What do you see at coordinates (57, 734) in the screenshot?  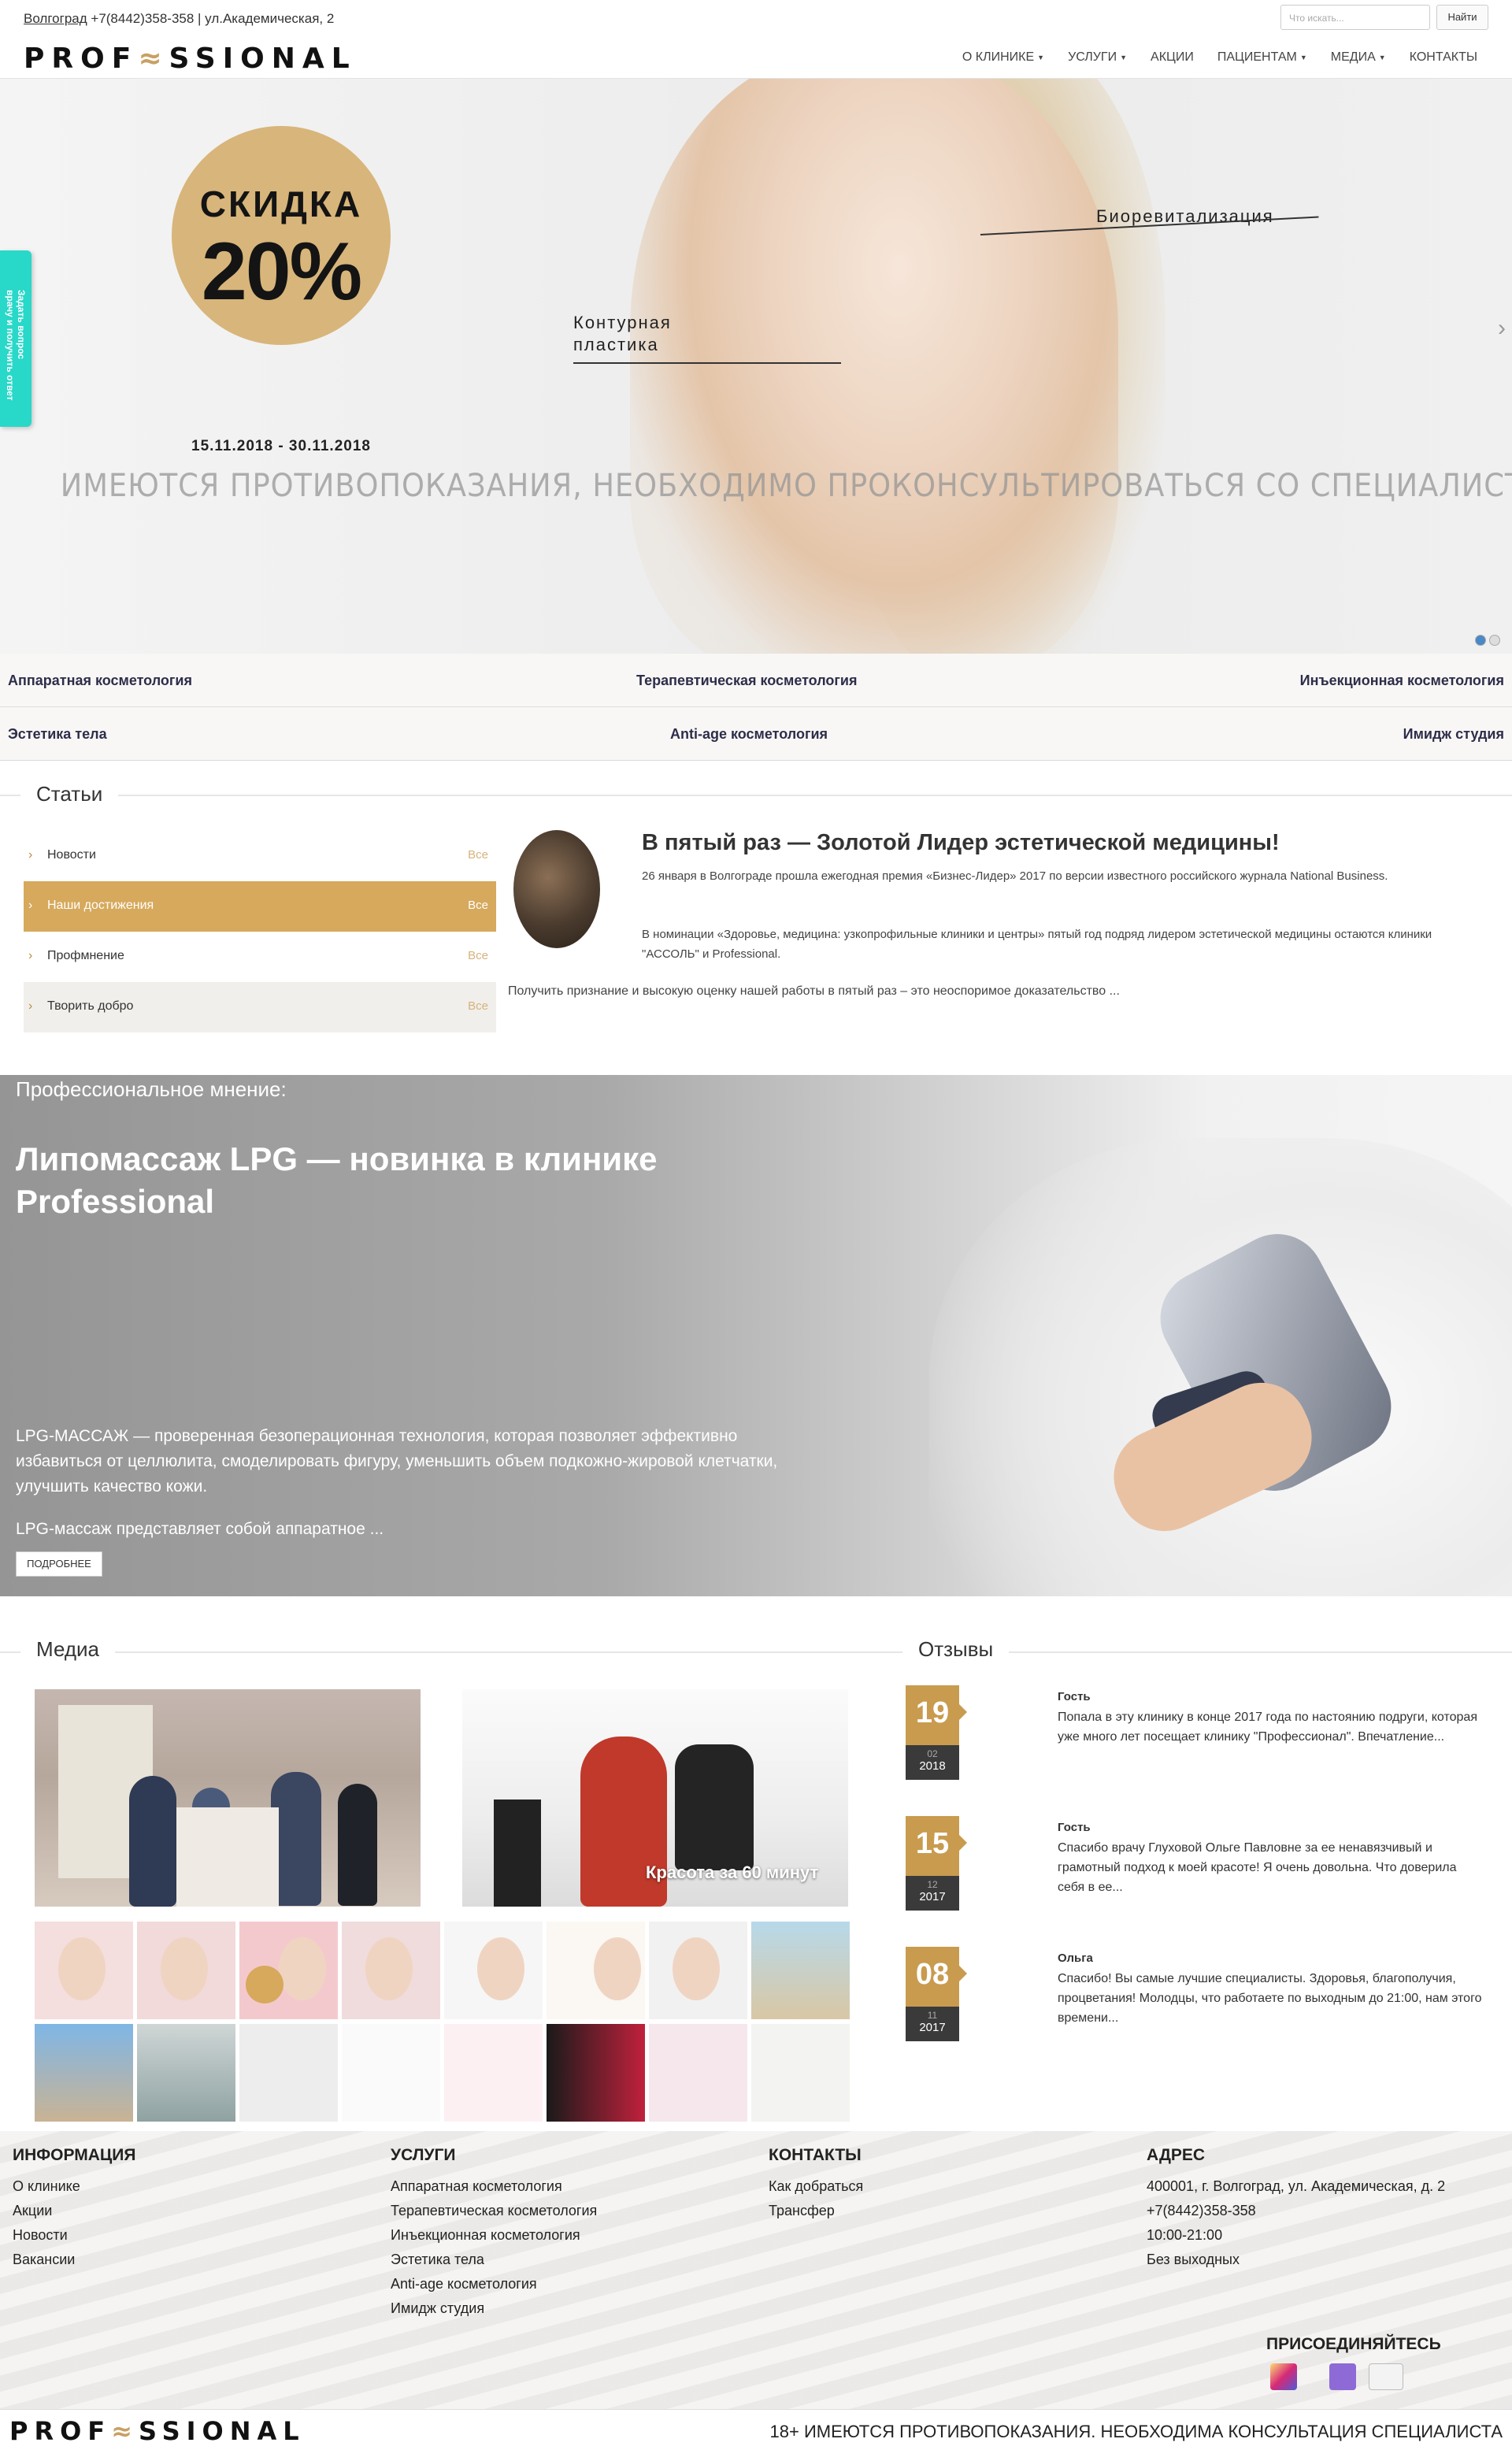 I see `service-link: Эстетика тела` at bounding box center [57, 734].